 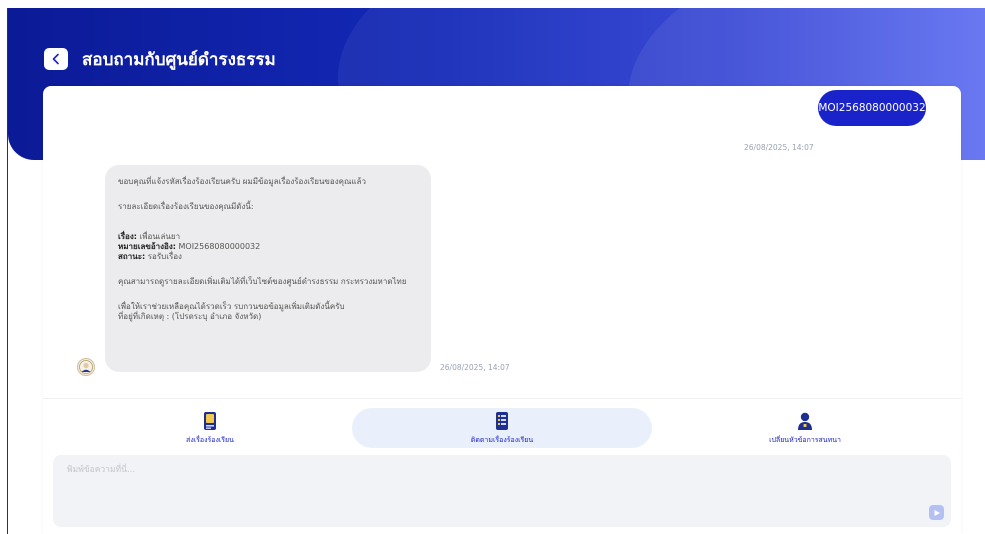 What do you see at coordinates (502, 491) in the screenshot?
I see `message-input-container` at bounding box center [502, 491].